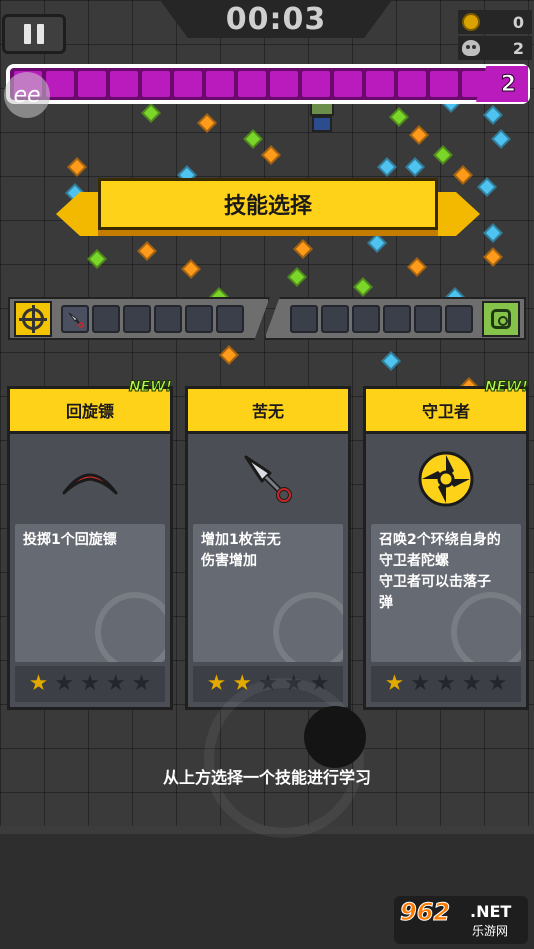 This screenshot has width=534, height=949. I want to click on skill-card-header: 苦无, so click(268, 411).